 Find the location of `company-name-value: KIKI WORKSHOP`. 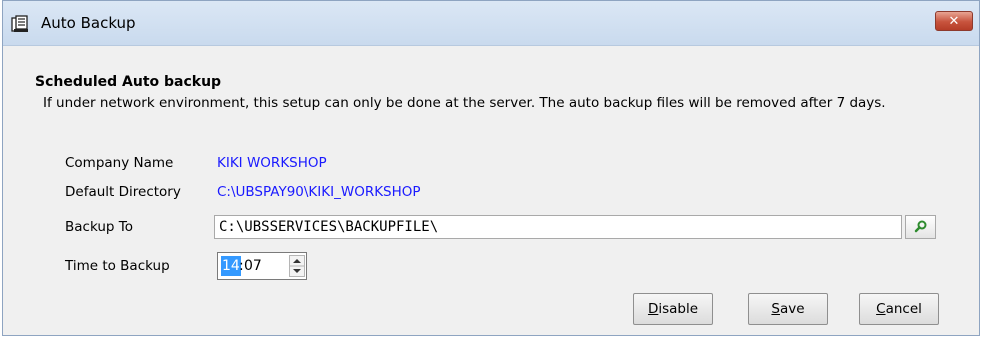

company-name-value: KIKI WORKSHOP is located at coordinates (272, 163).